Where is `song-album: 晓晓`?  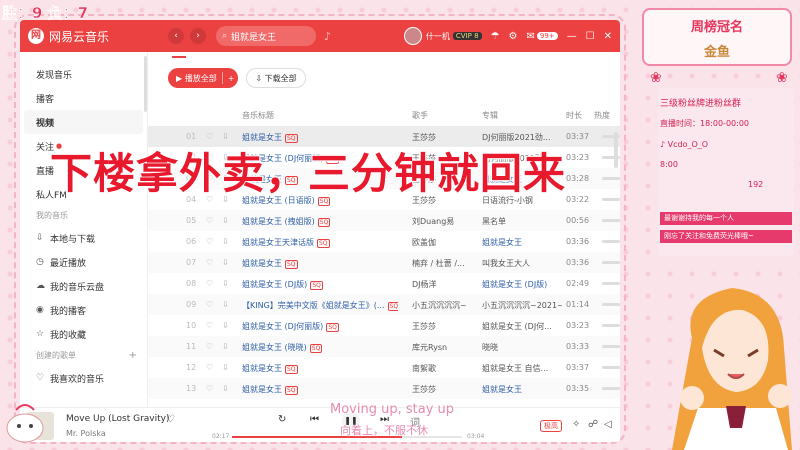
song-album: 晓晓 is located at coordinates (522, 347).